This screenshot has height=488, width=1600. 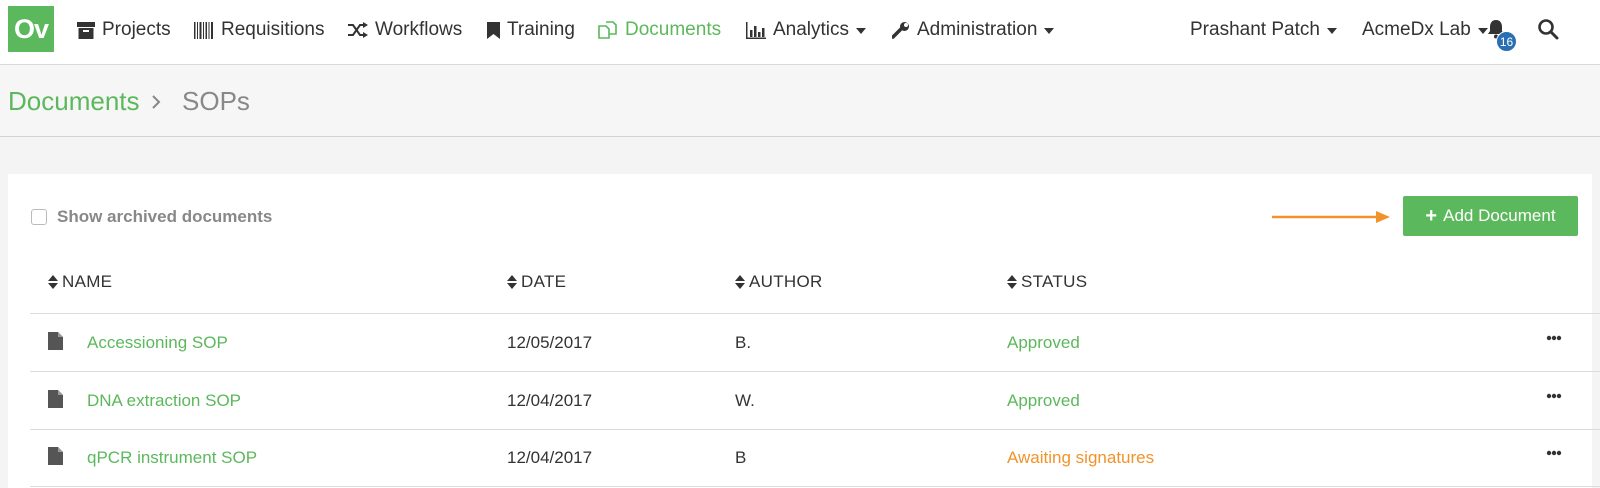 I want to click on app-logo: Ov, so click(x=31, y=29).